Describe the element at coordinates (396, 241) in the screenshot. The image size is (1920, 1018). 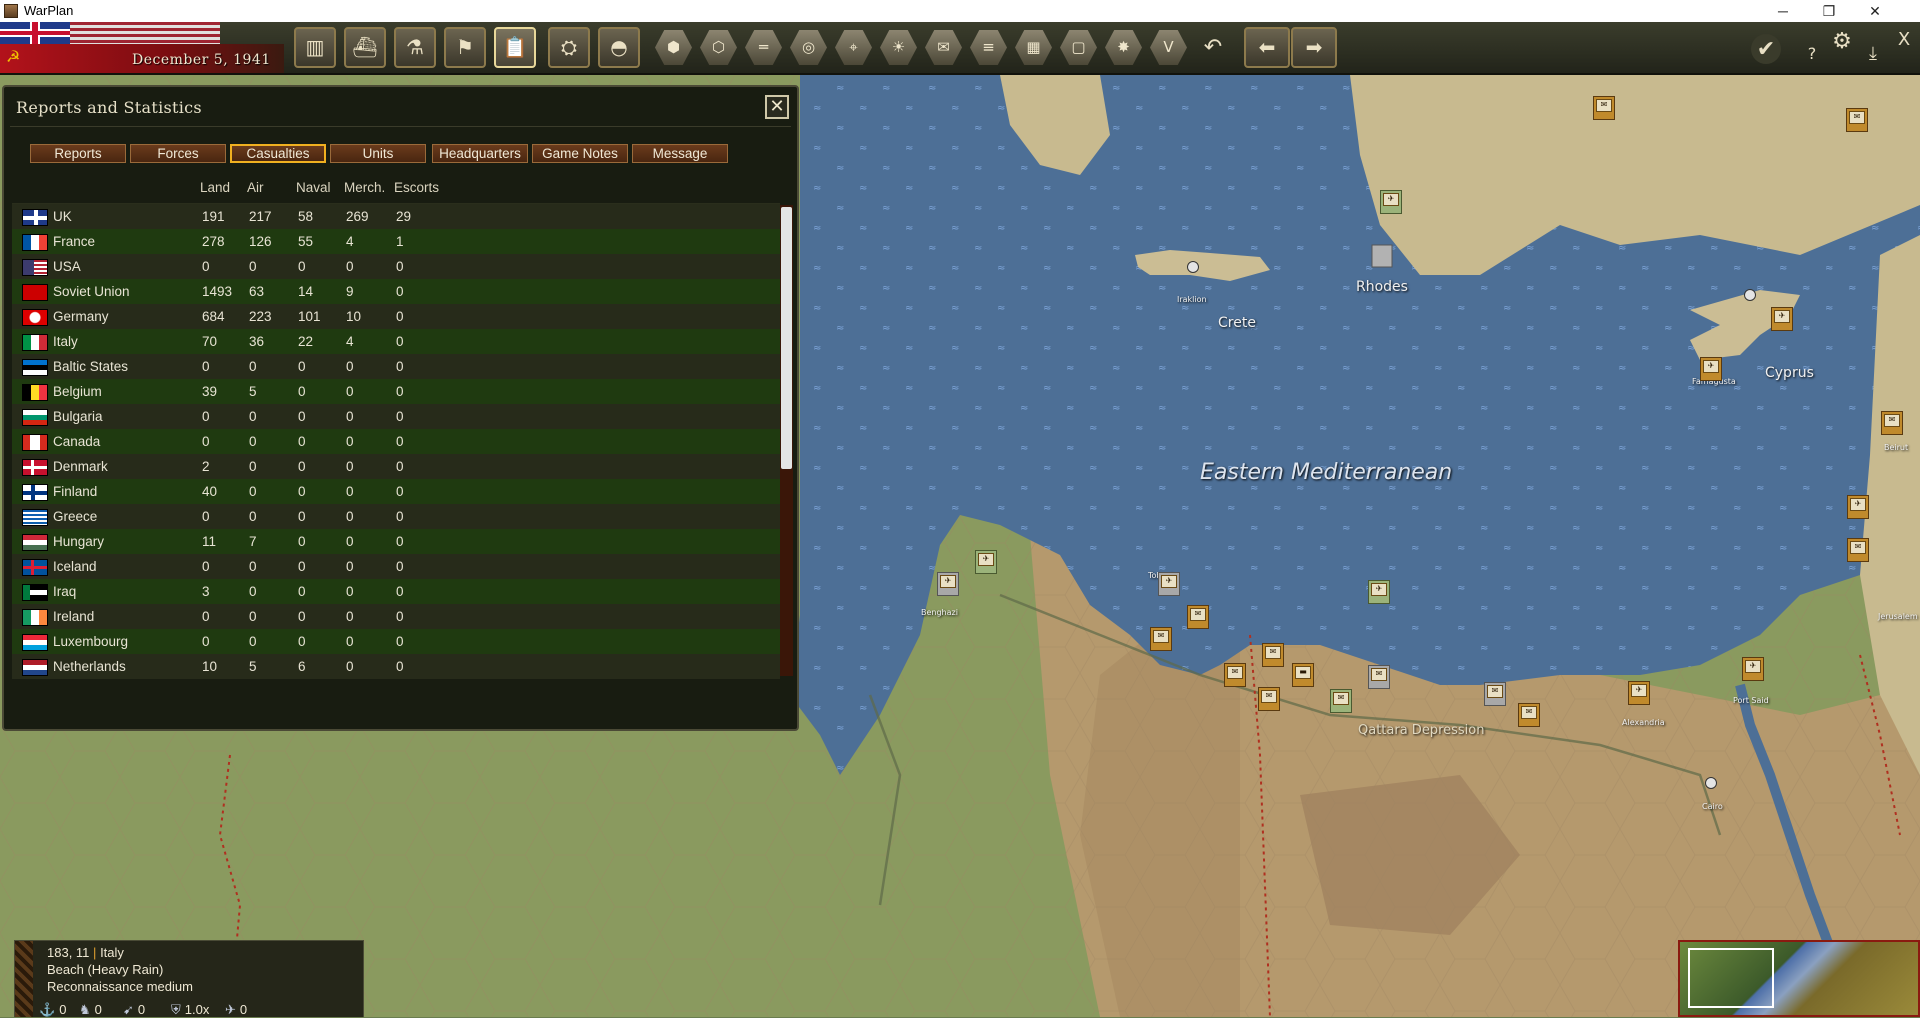
I see `table-row: France 278 126 55 4 1` at that location.